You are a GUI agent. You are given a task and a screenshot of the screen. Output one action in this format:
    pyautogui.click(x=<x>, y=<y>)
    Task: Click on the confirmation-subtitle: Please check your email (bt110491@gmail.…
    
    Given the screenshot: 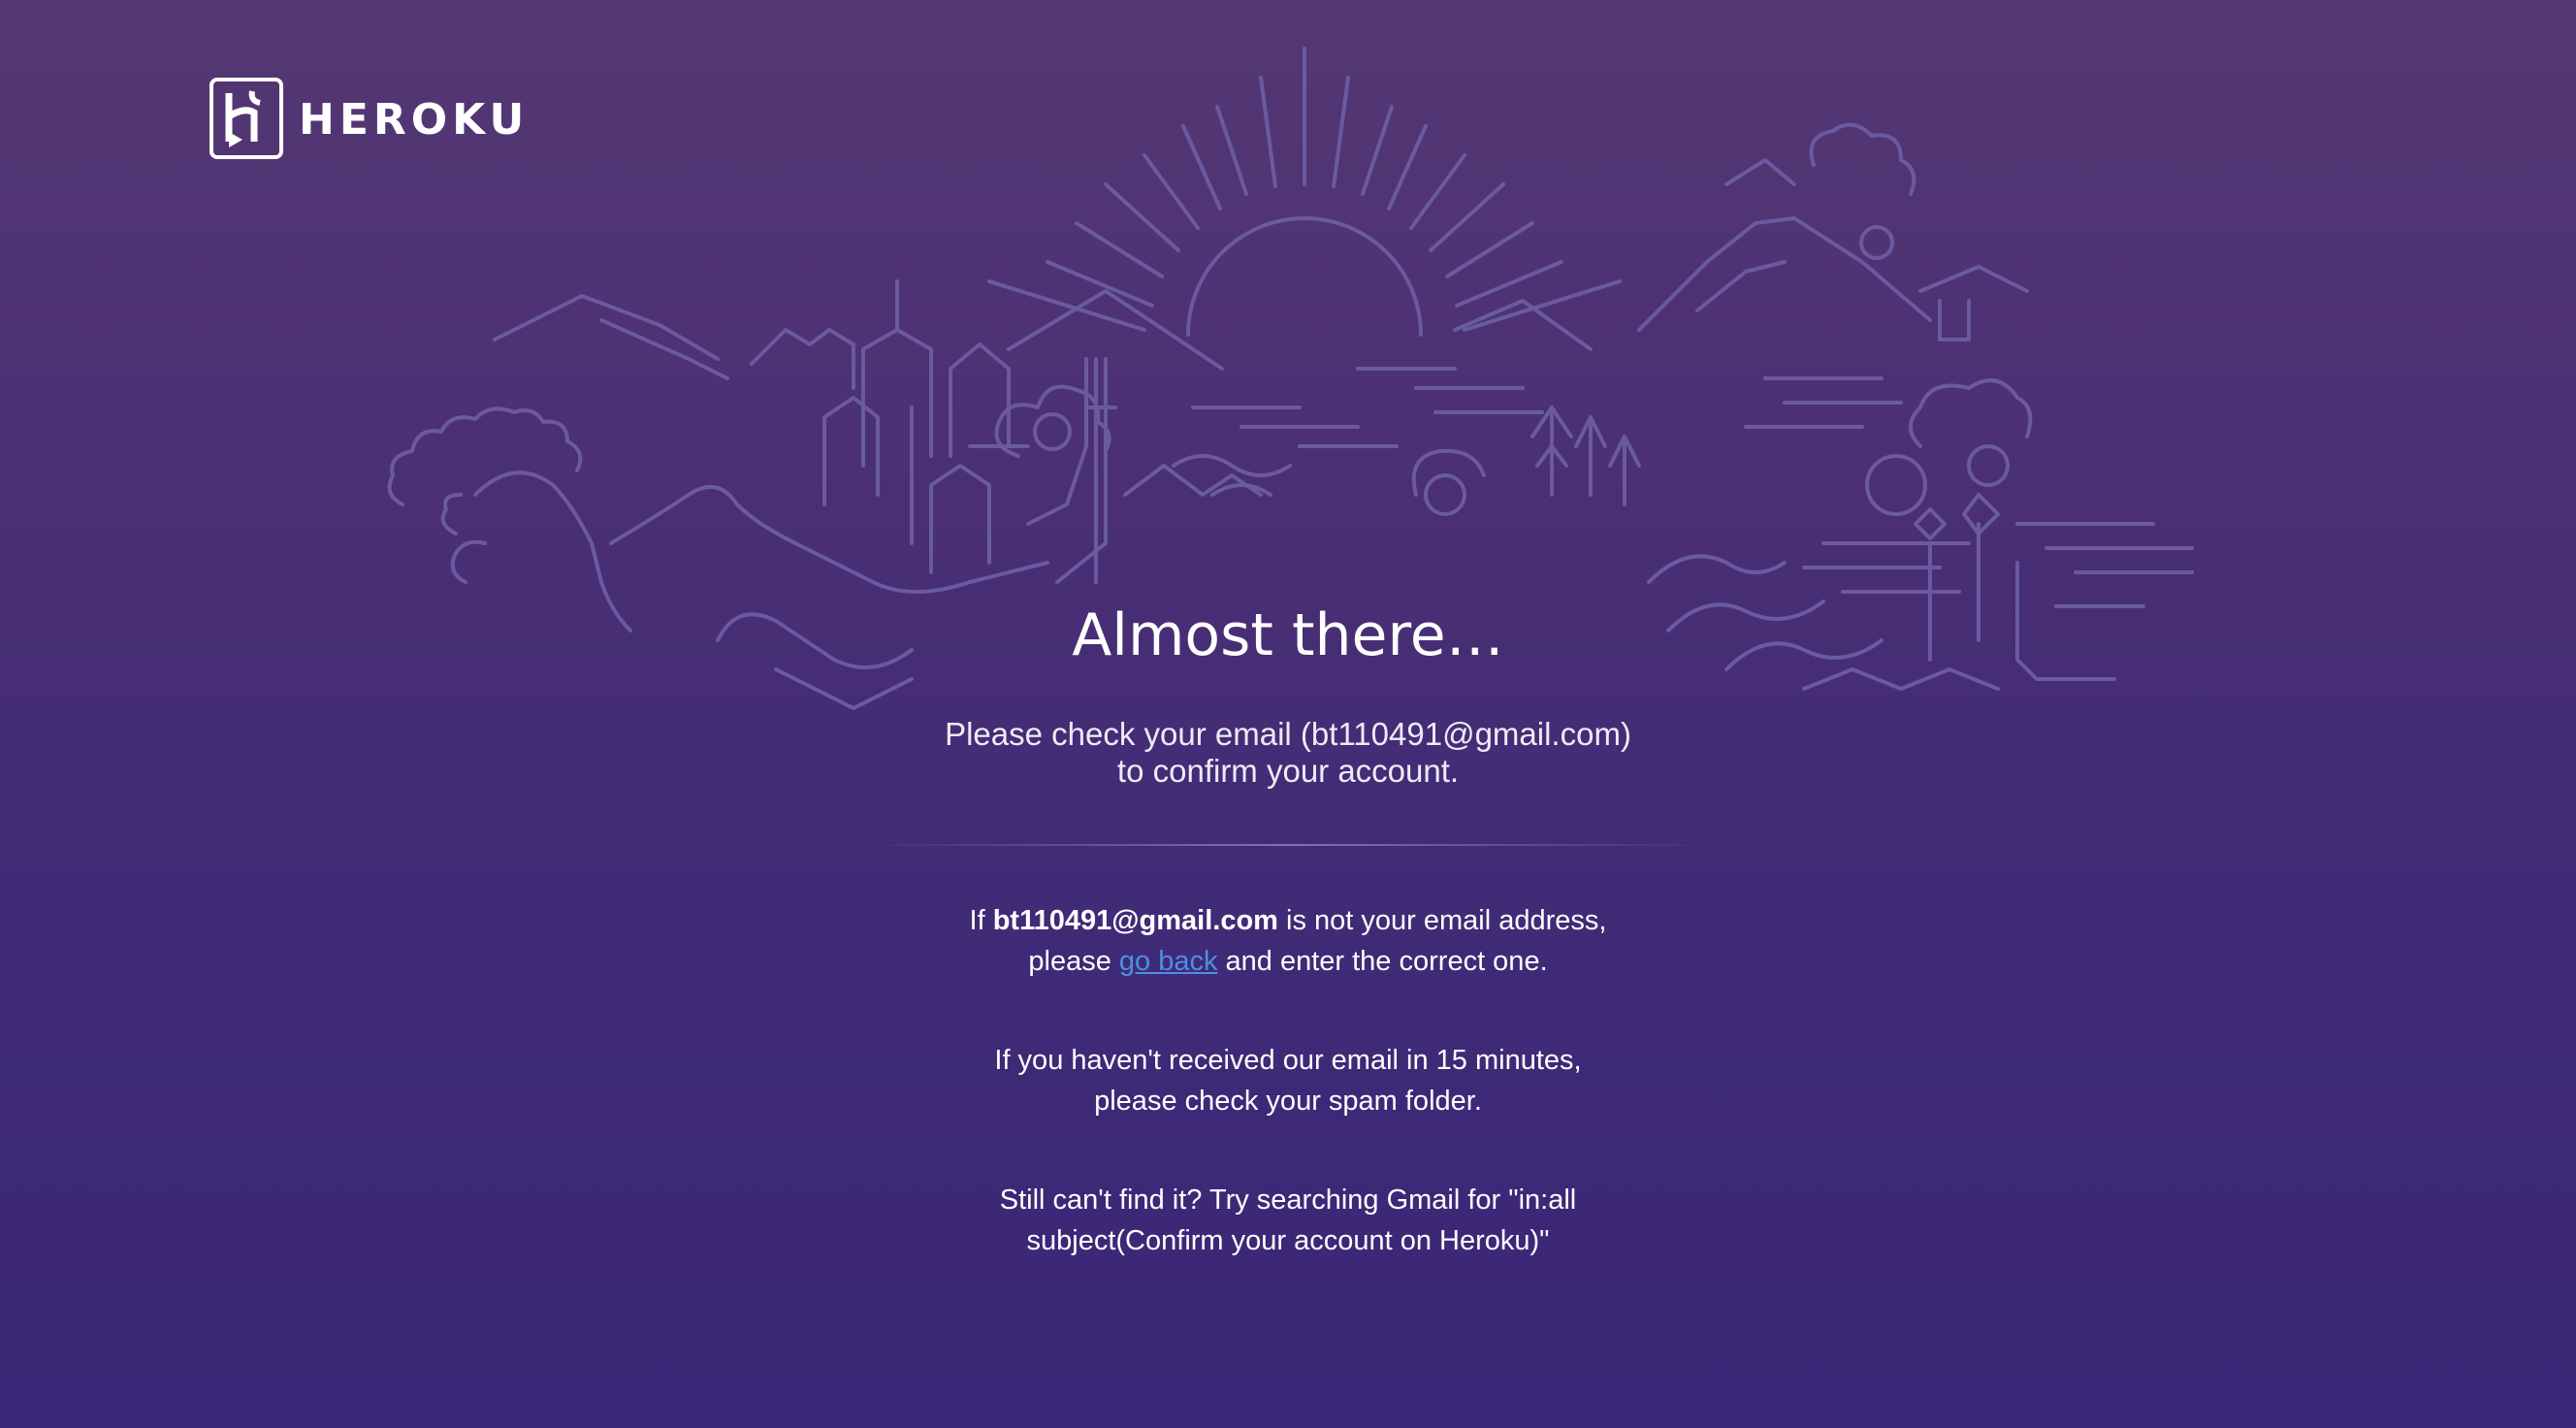 What is the action you would take?
    pyautogui.click(x=1288, y=753)
    